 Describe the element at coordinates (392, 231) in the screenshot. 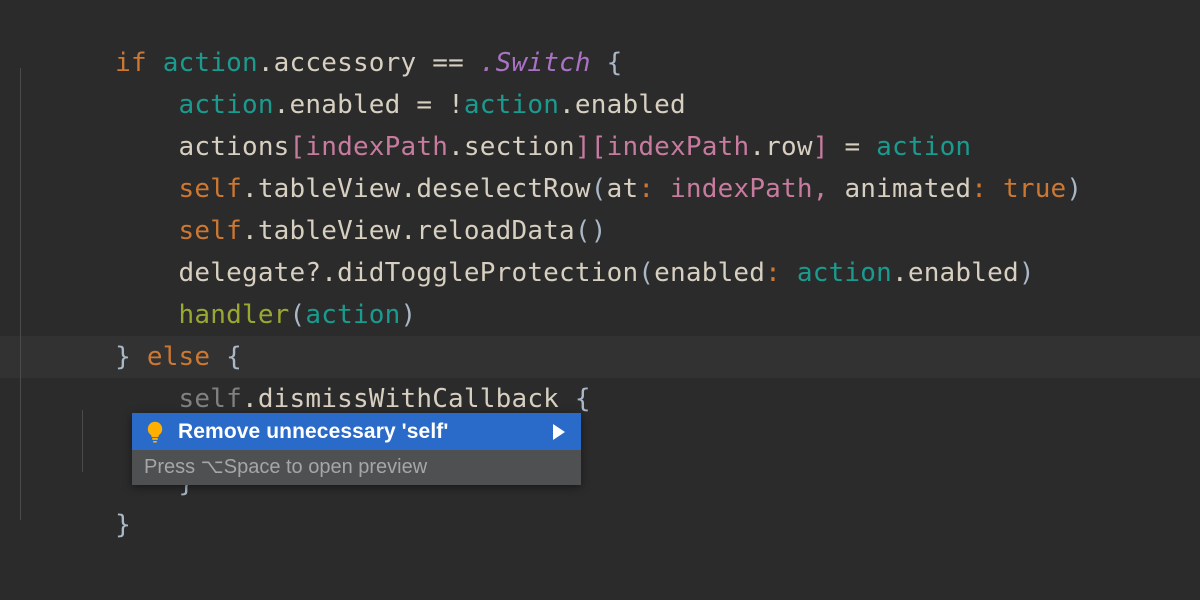

I see `code-line-content: self.tableView.reloadData()` at that location.